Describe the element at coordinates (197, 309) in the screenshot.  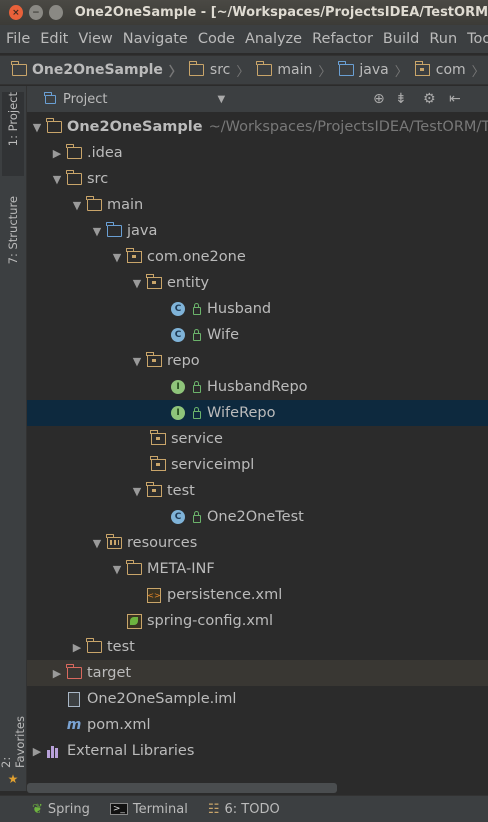
I see `lock-icon` at that location.